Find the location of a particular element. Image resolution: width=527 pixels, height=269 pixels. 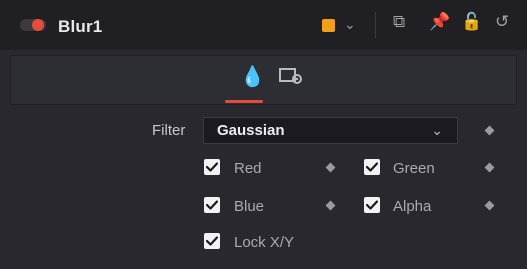

checkbox-alpha is located at coordinates (372, 205).